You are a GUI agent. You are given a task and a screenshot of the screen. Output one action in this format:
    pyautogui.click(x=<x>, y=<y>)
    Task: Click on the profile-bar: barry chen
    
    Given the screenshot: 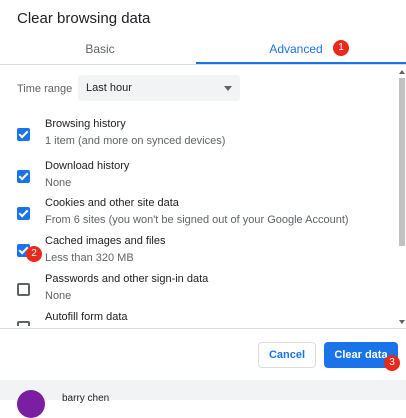 What is the action you would take?
    pyautogui.click(x=203, y=399)
    